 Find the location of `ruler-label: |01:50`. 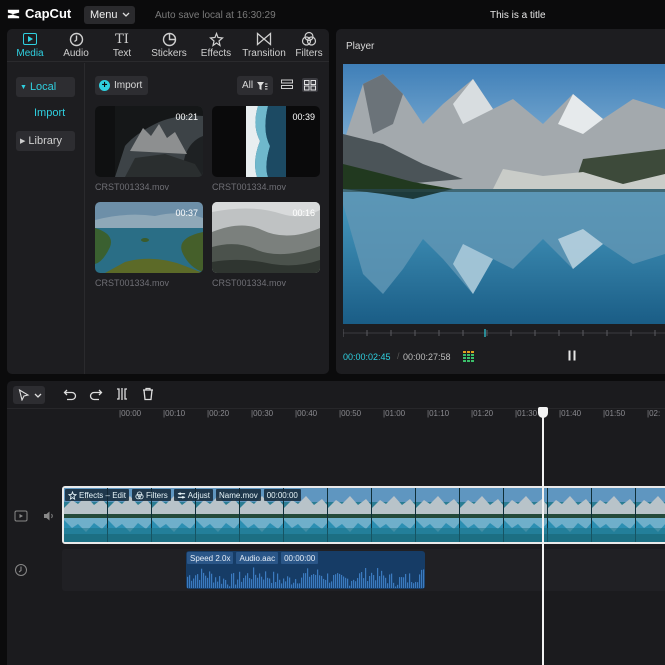

ruler-label: |01:50 is located at coordinates (614, 413).